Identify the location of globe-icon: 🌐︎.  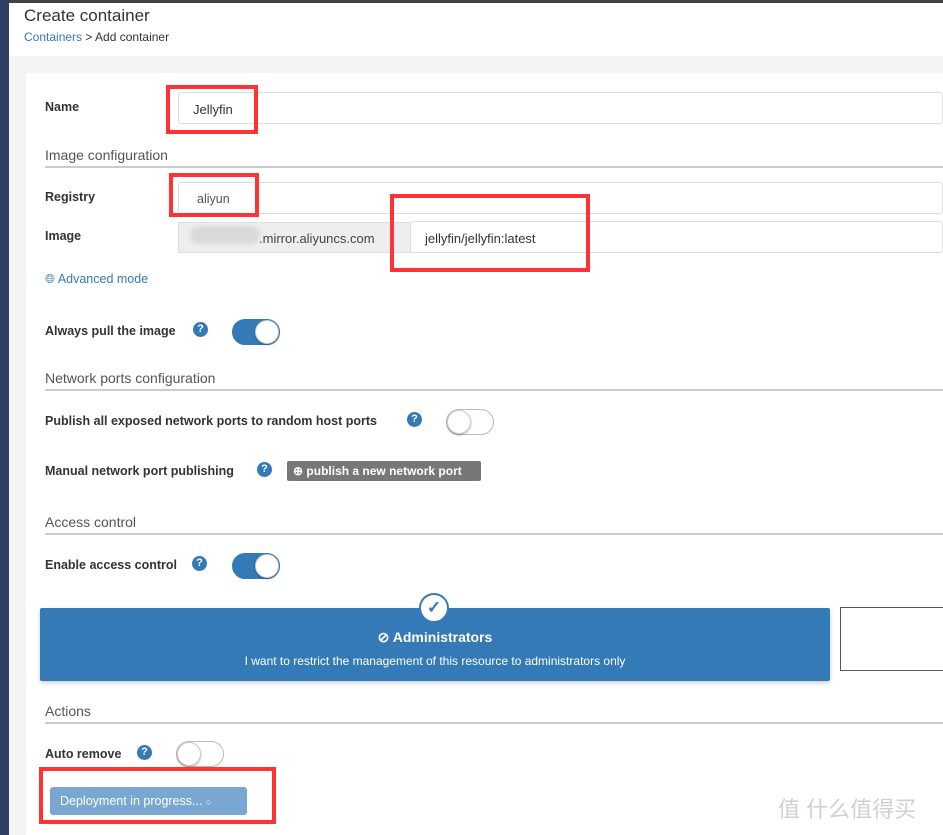
(50, 279).